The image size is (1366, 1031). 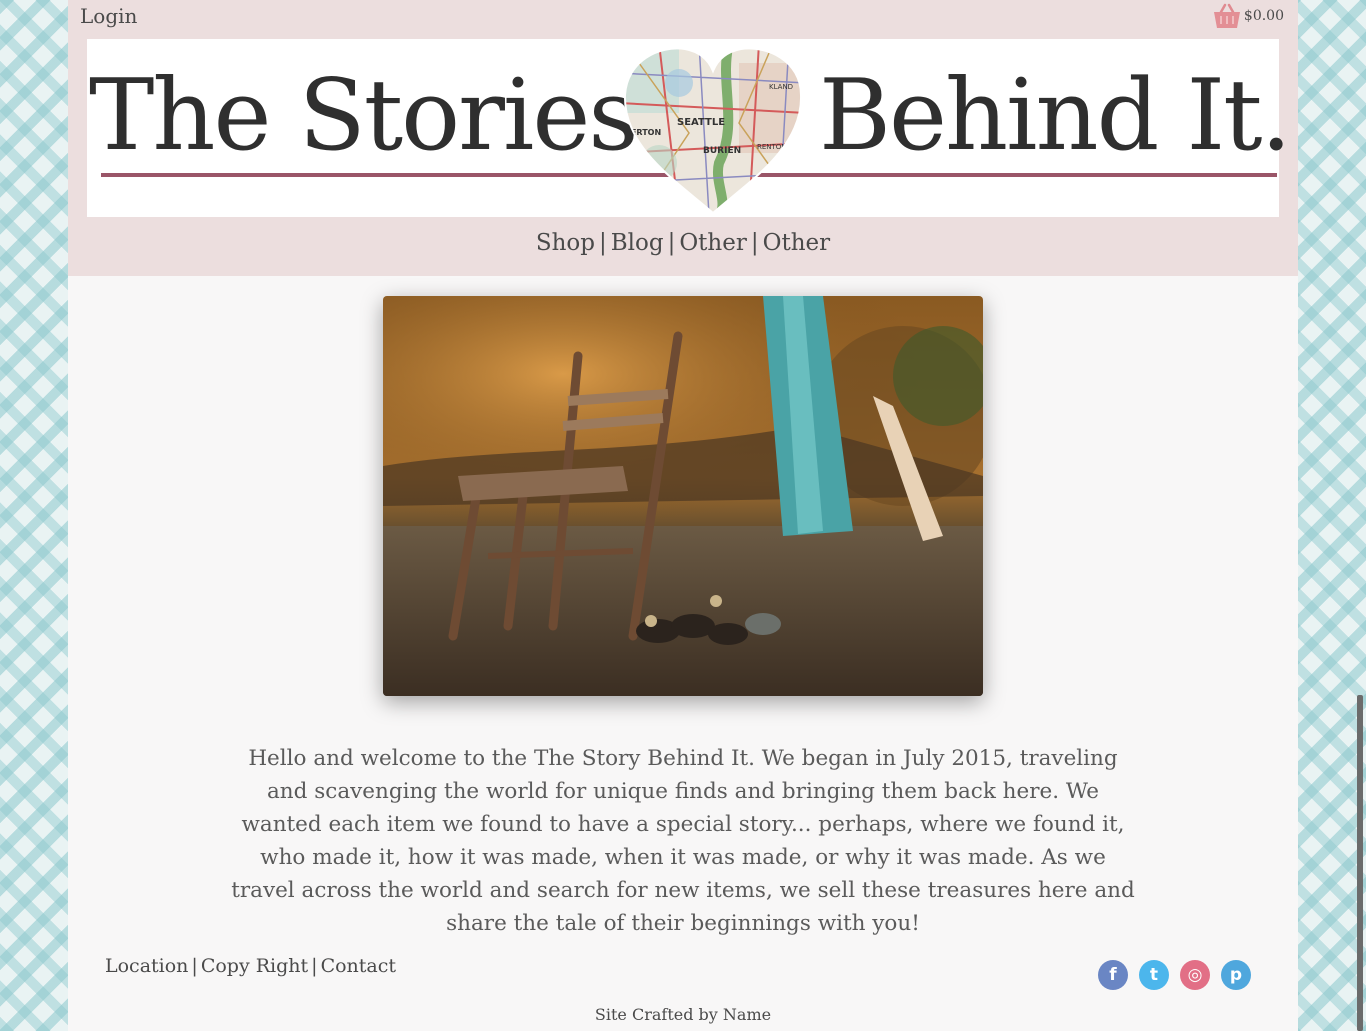 What do you see at coordinates (797, 243) in the screenshot?
I see `nav-other-2: Other` at bounding box center [797, 243].